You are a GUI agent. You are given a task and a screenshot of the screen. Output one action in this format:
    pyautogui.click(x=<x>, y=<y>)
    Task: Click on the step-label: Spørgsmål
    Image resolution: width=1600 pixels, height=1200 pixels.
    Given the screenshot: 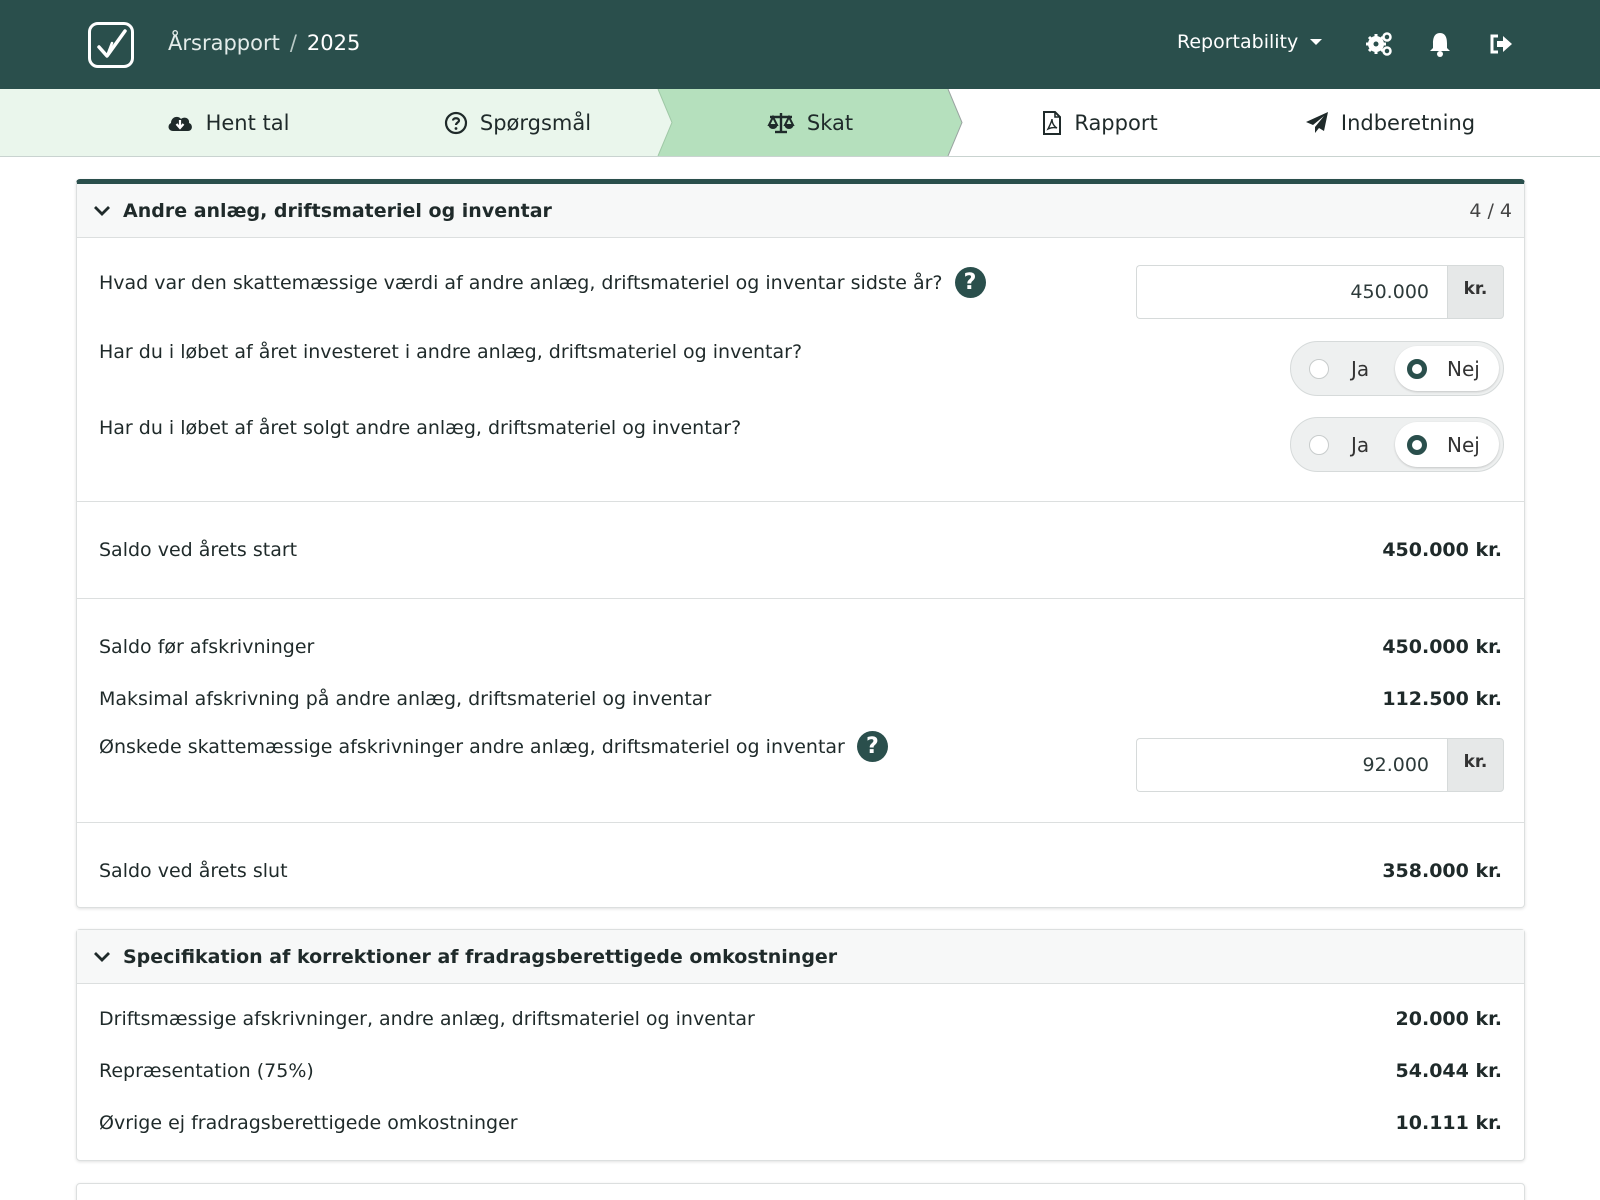 What is the action you would take?
    pyautogui.click(x=535, y=122)
    